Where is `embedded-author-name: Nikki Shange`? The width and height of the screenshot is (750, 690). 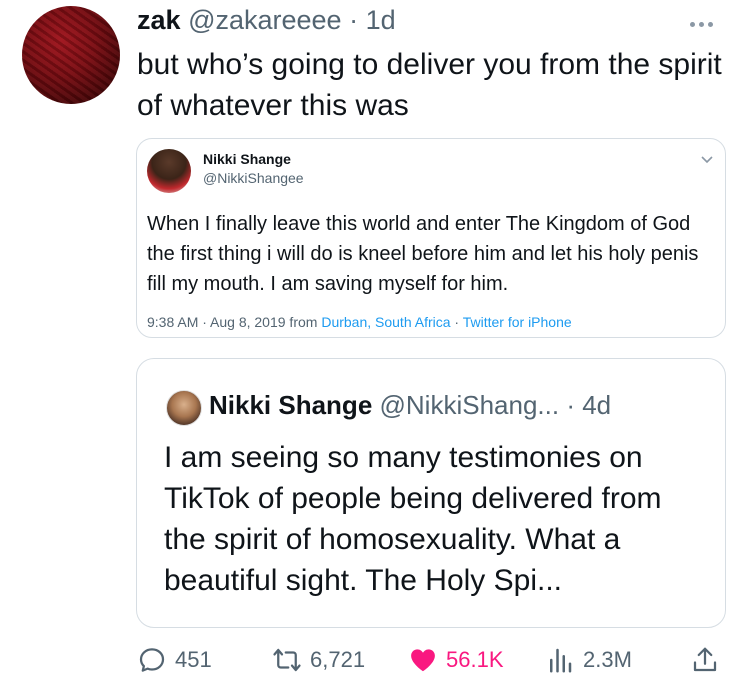 embedded-author-name: Nikki Shange is located at coordinates (247, 159).